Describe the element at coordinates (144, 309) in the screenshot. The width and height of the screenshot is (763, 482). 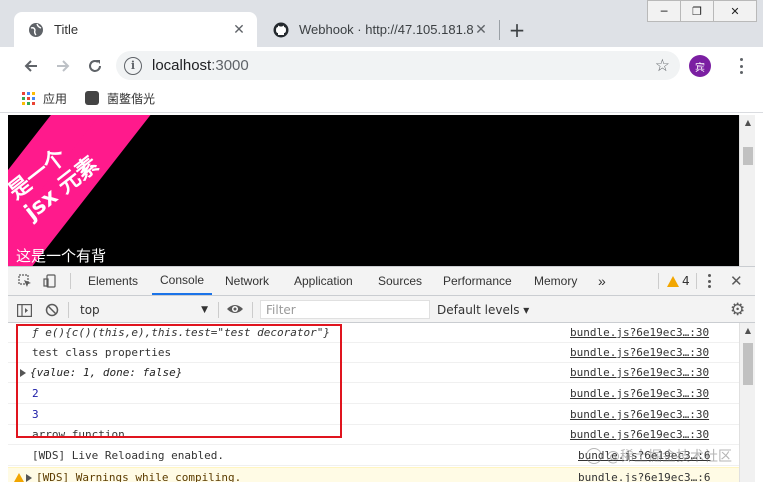
I see `context-select: top ▼` at that location.